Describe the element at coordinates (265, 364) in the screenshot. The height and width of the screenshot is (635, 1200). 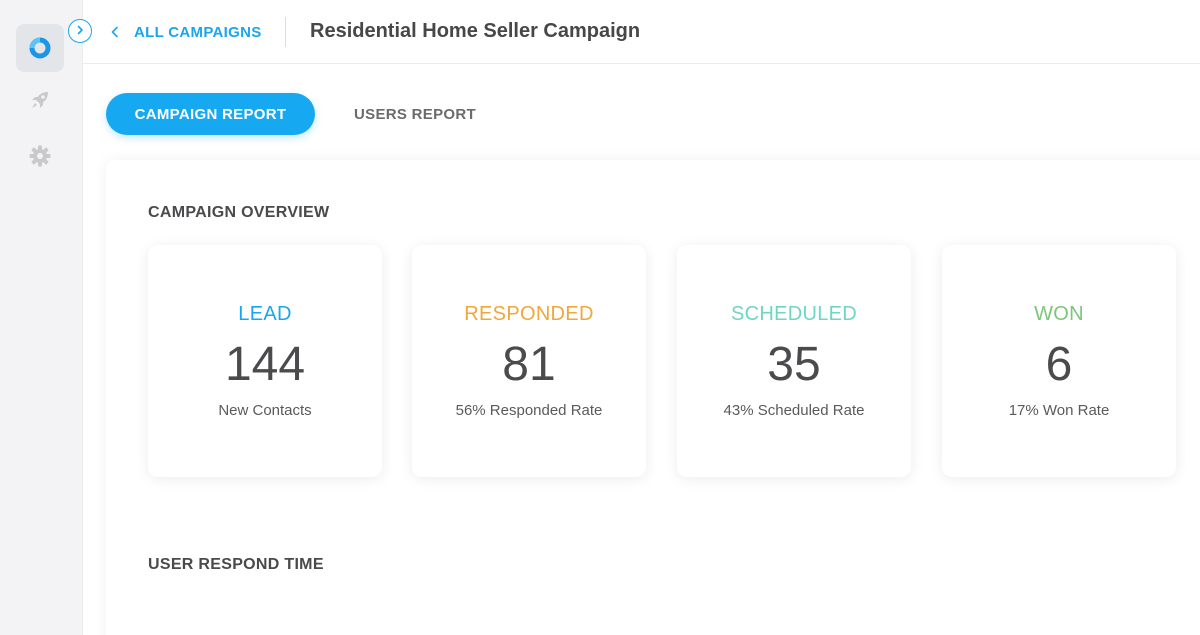
I see `stat-card-value: 144` at that location.